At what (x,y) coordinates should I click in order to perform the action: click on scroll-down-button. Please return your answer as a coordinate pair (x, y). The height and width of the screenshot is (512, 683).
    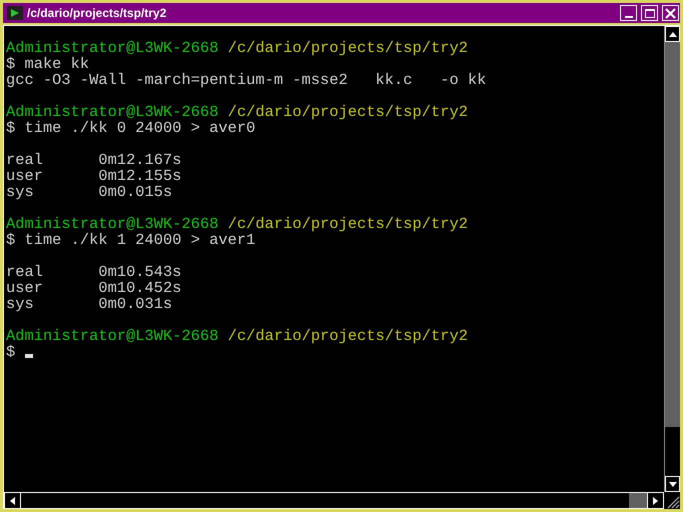
    Looking at the image, I should click on (672, 484).